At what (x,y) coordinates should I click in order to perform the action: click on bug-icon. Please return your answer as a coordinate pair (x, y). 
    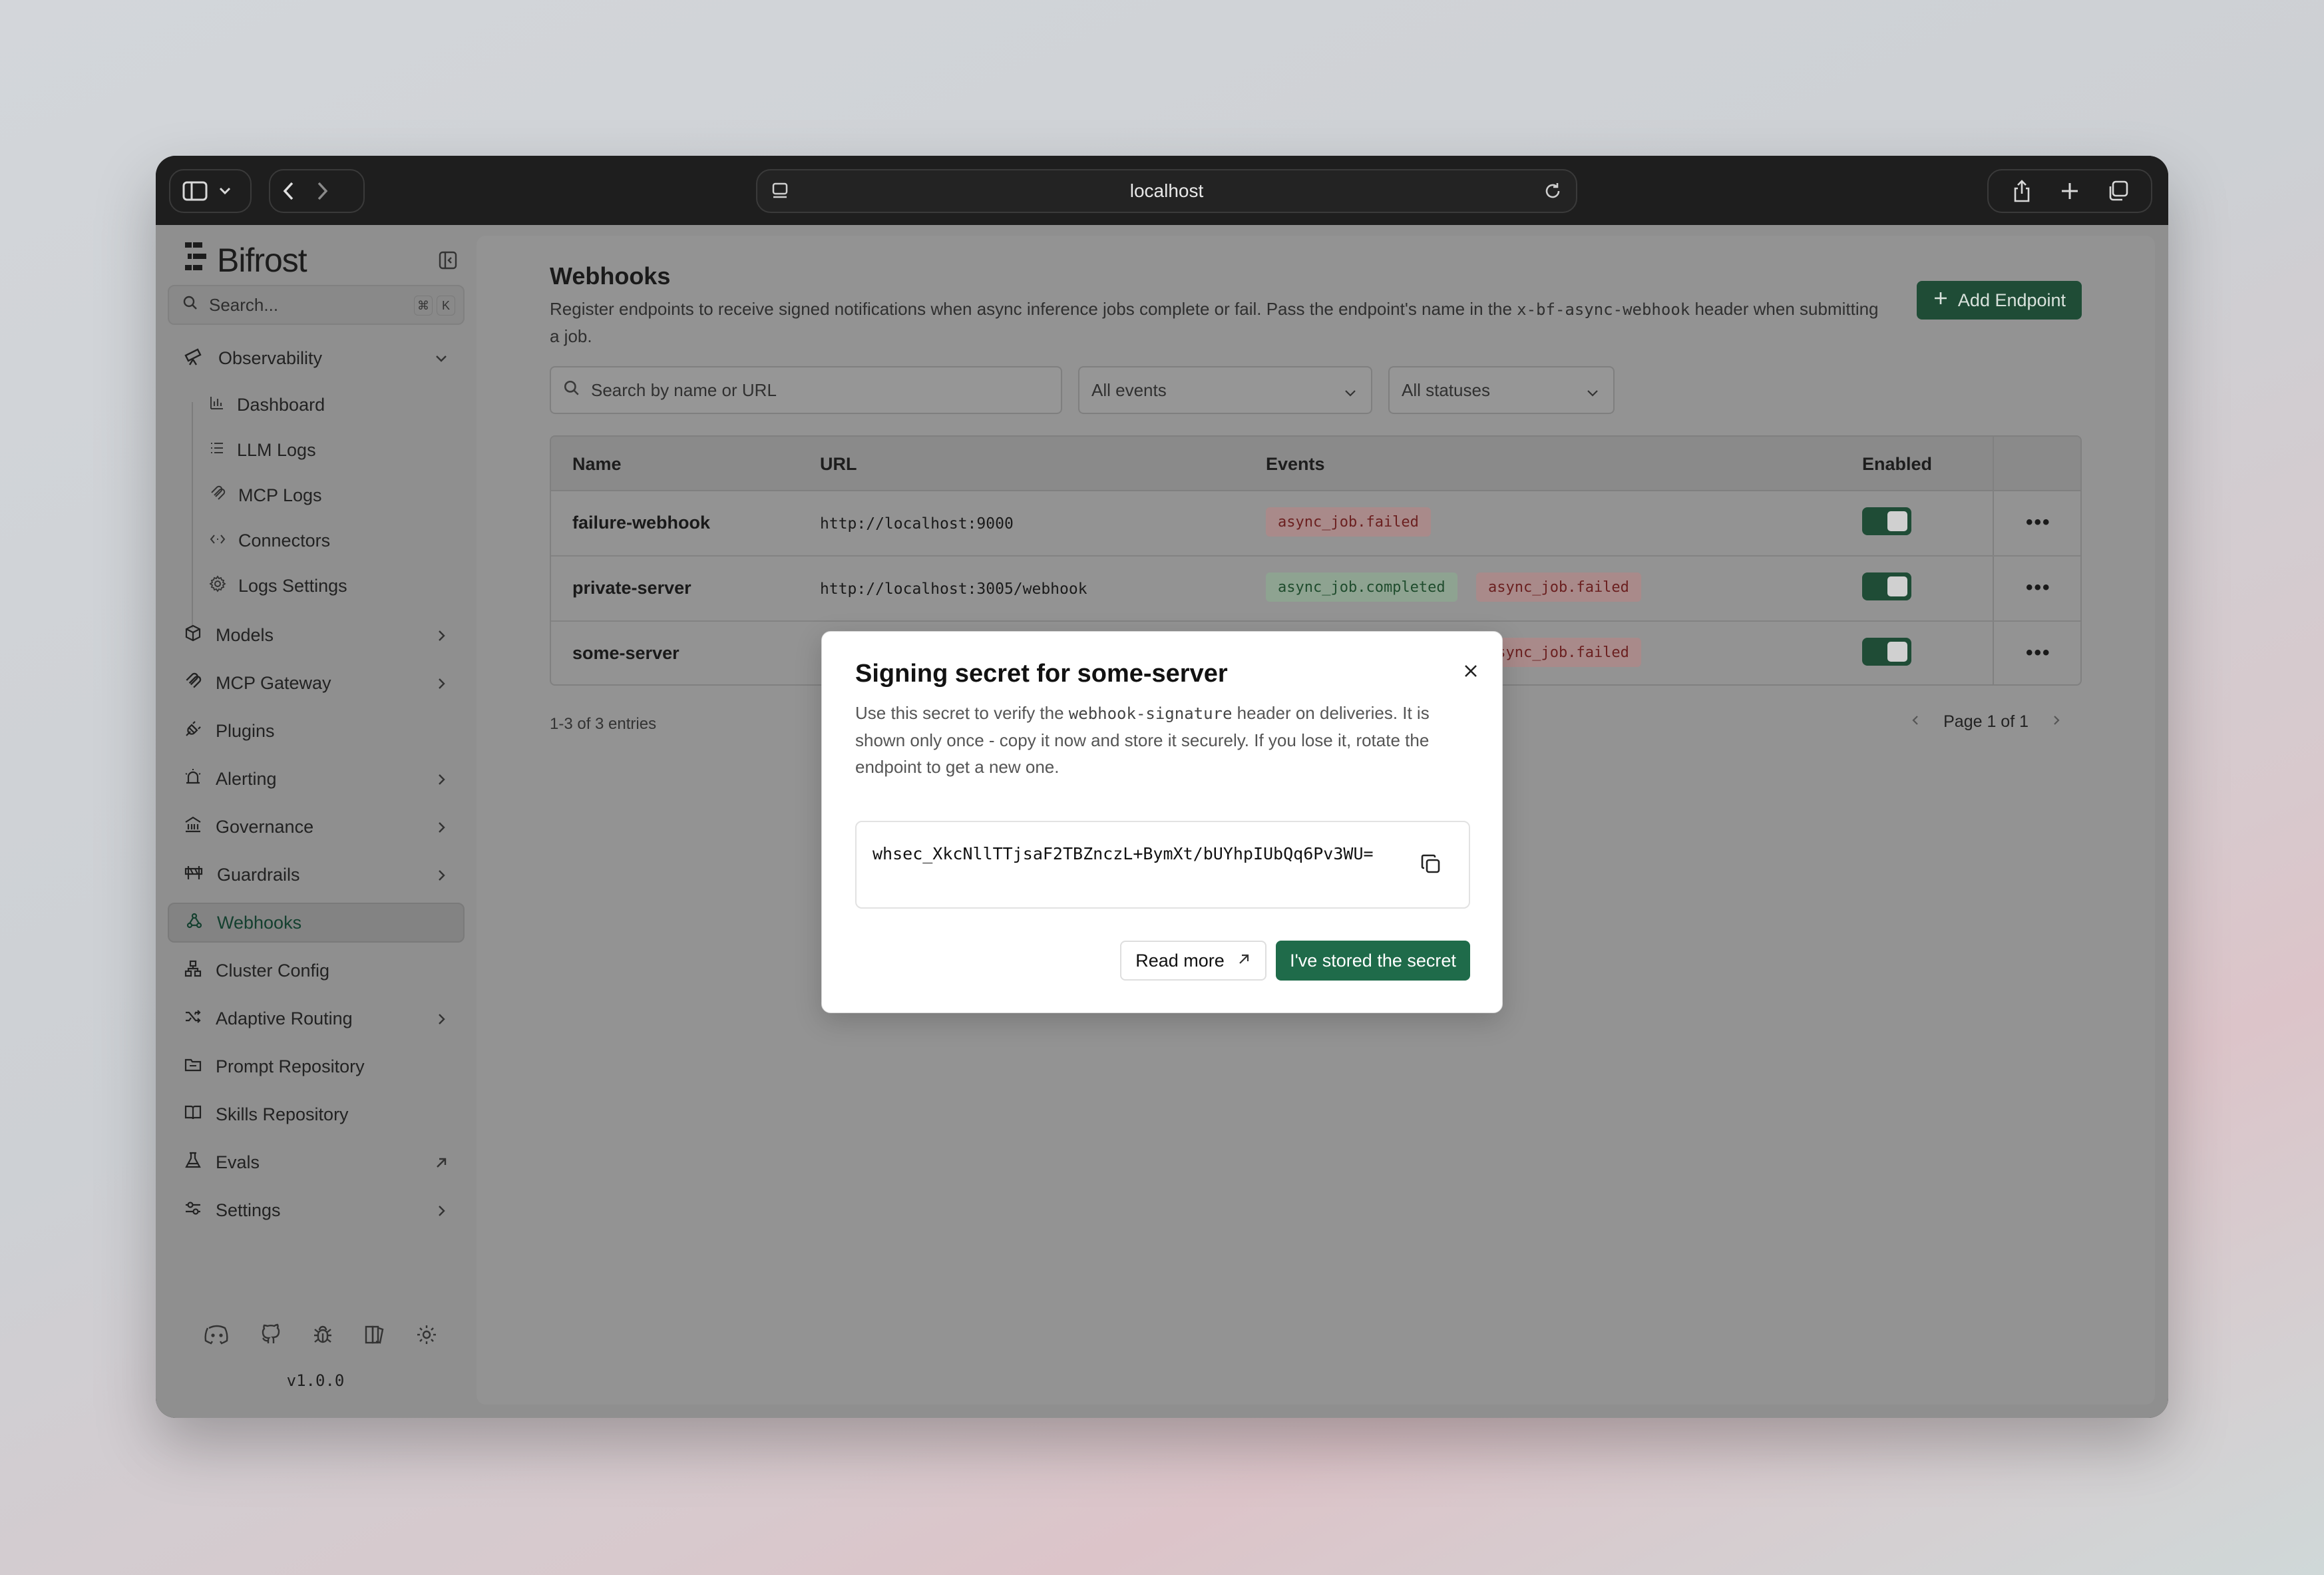
    Looking at the image, I should click on (322, 1336).